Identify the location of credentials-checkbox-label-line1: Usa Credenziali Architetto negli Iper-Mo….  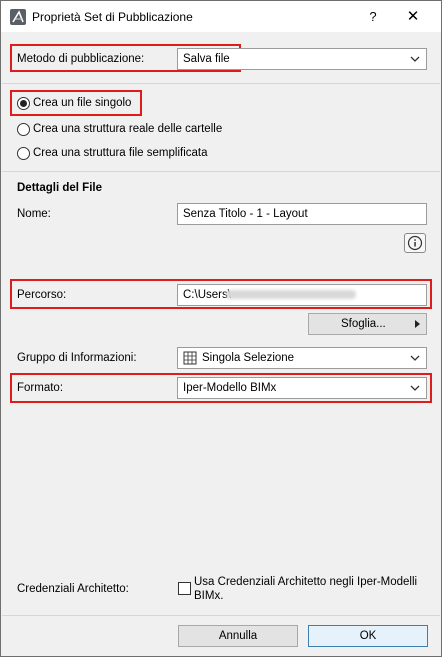
(306, 582).